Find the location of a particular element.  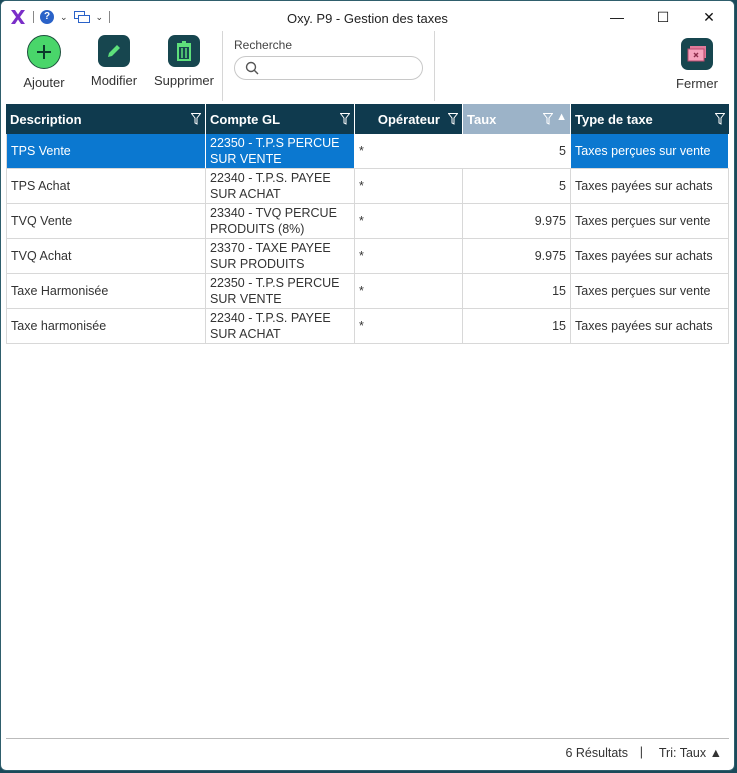

pencil-icon is located at coordinates (114, 51).